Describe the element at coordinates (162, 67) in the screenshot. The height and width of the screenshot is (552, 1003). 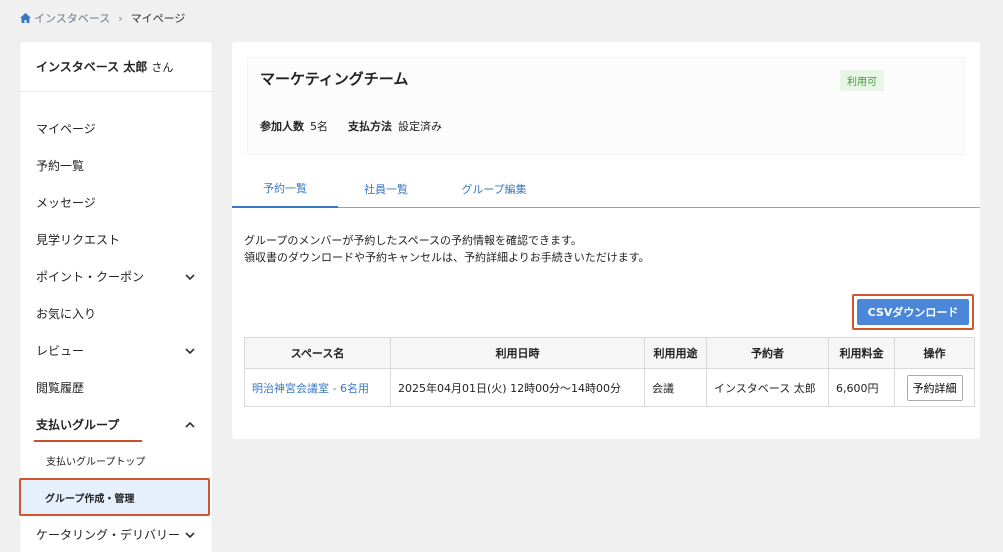
I see `user-suffix: さん` at that location.